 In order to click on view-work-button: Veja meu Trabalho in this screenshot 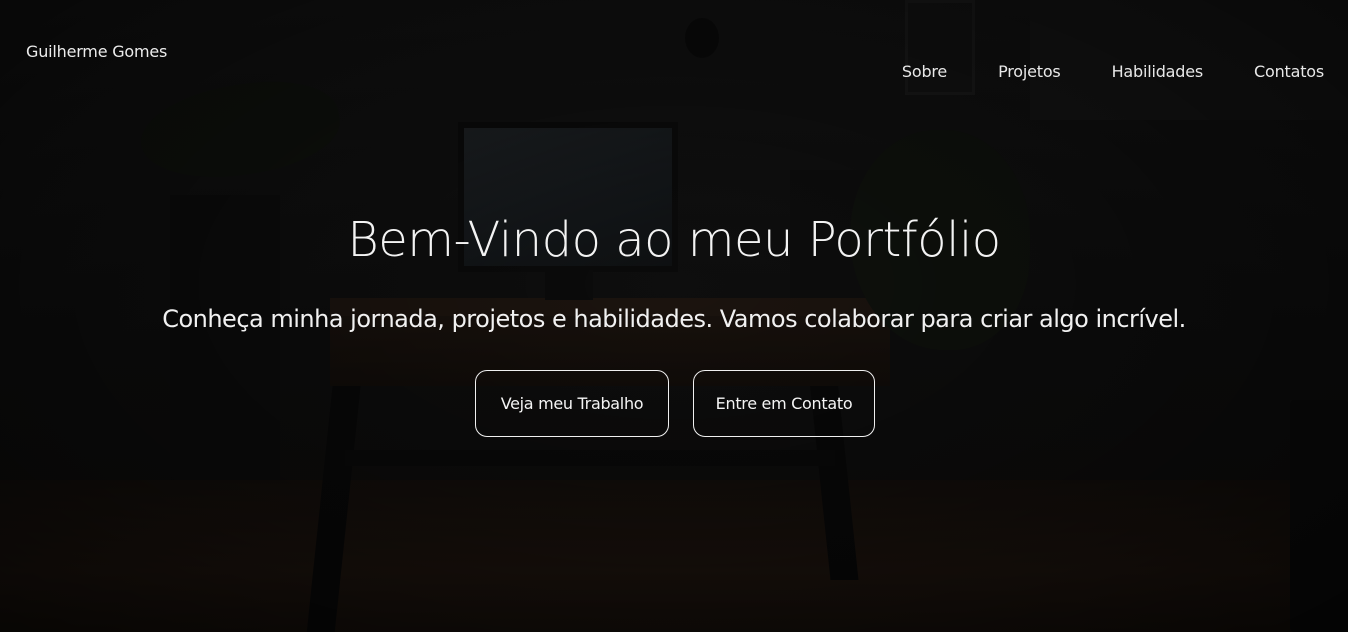, I will do `click(572, 403)`.